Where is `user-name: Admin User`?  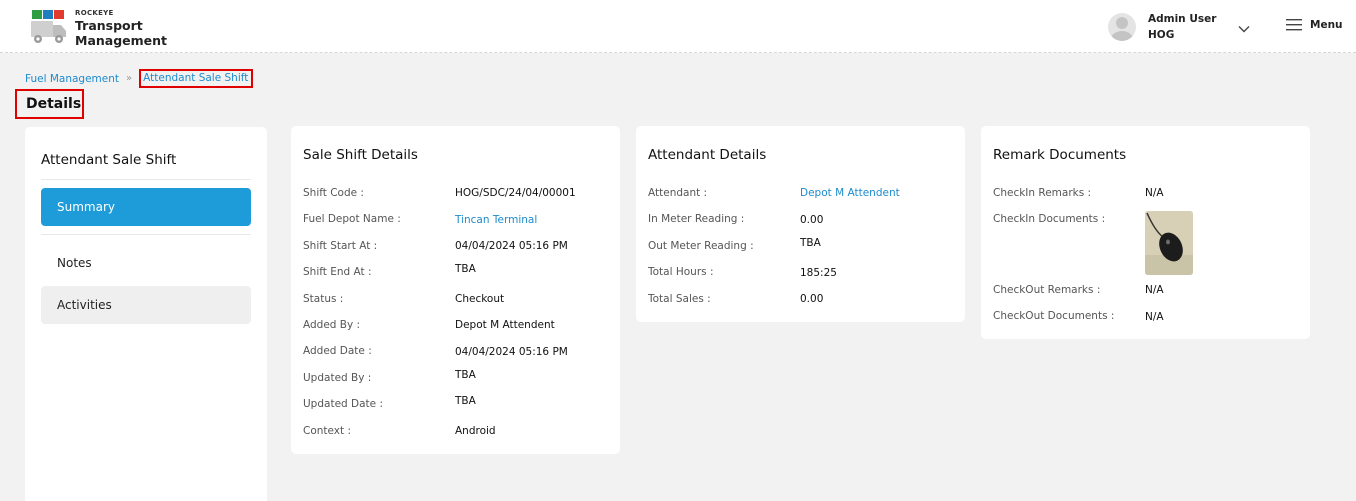 user-name: Admin User is located at coordinates (1182, 19).